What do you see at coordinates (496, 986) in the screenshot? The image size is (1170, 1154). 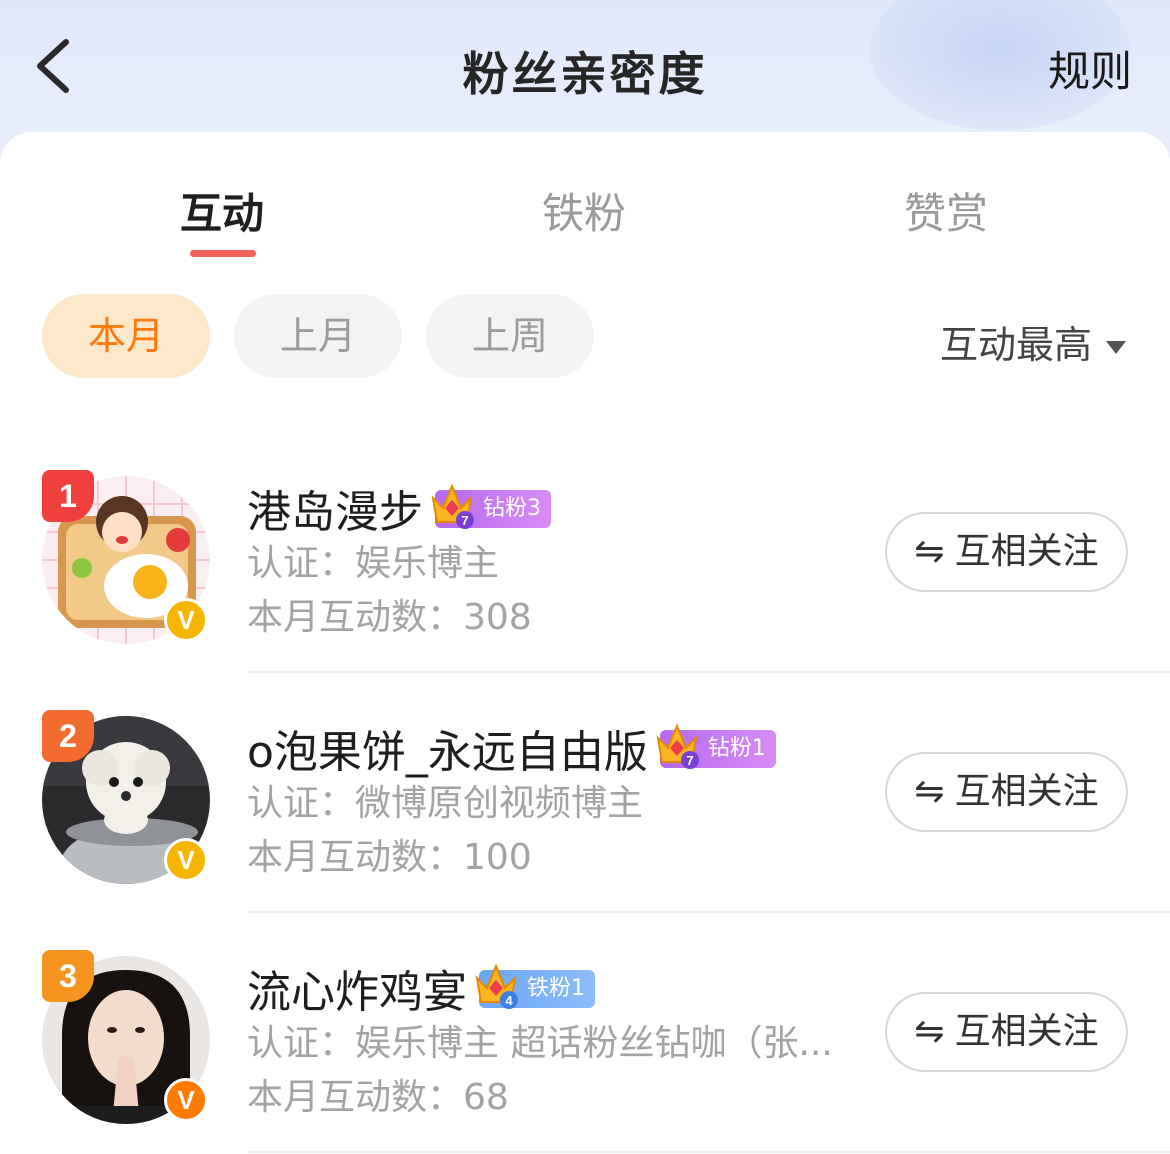 I see `crown-icon: 4` at bounding box center [496, 986].